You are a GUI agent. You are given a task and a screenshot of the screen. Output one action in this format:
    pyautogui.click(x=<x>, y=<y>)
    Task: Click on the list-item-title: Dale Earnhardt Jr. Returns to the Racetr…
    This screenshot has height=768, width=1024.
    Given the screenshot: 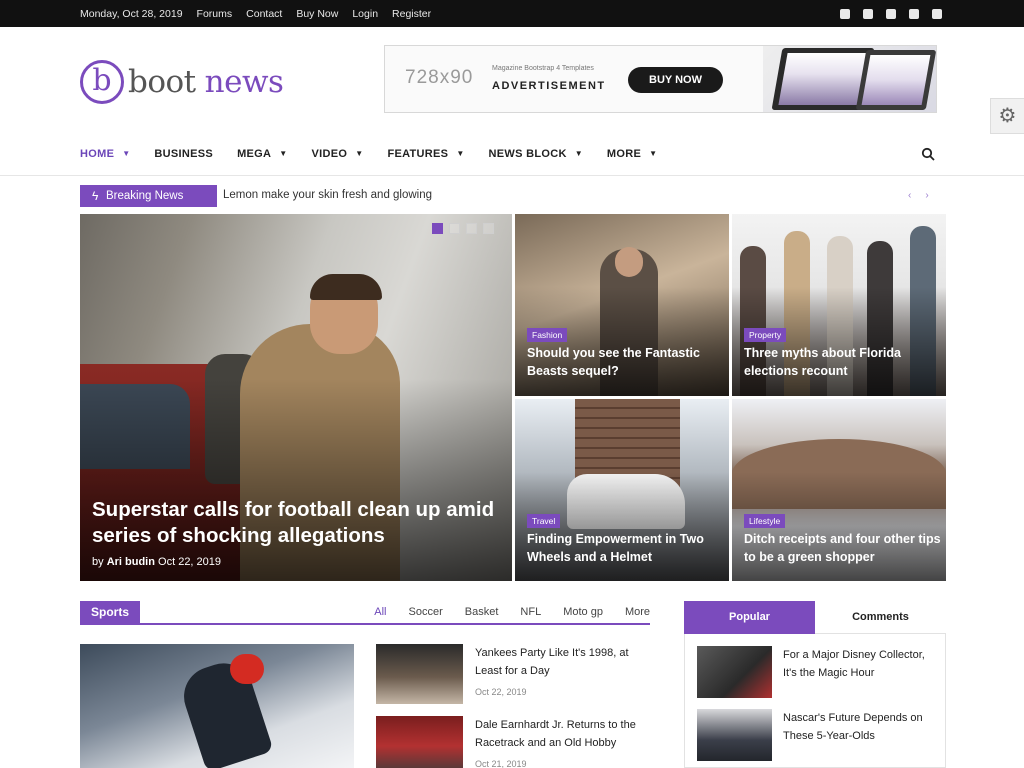 What is the action you would take?
    pyautogui.click(x=560, y=734)
    